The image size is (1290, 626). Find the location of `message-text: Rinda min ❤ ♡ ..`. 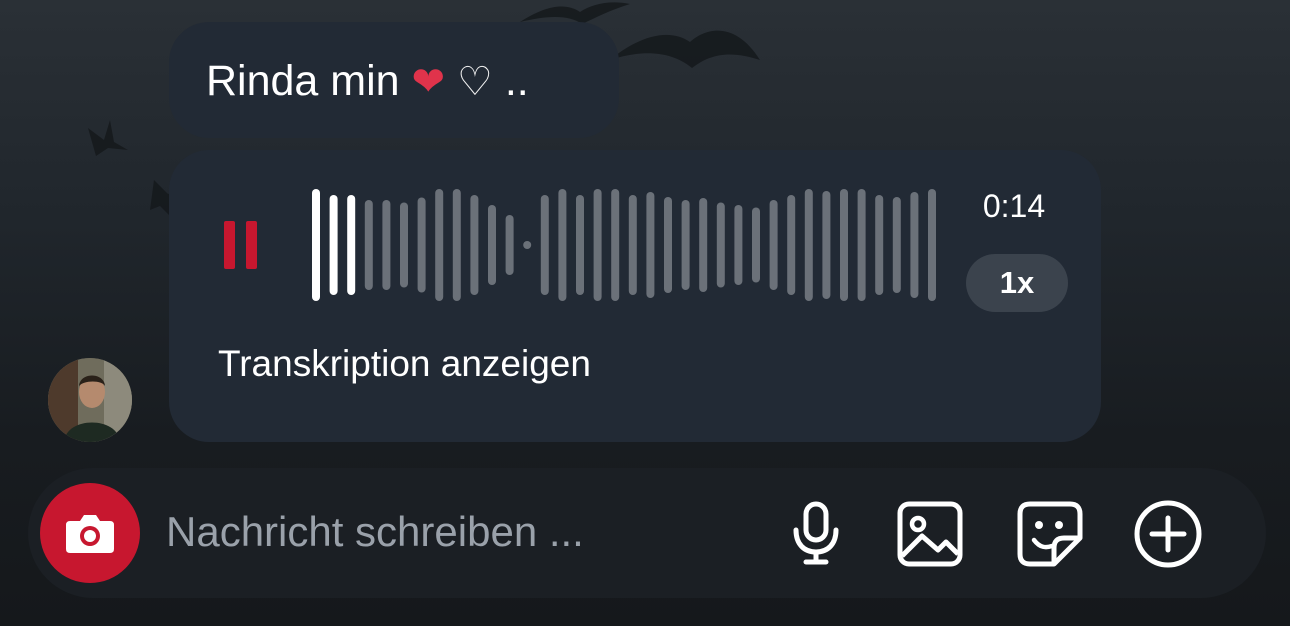

message-text: Rinda min ❤ ♡ .. is located at coordinates (367, 81).